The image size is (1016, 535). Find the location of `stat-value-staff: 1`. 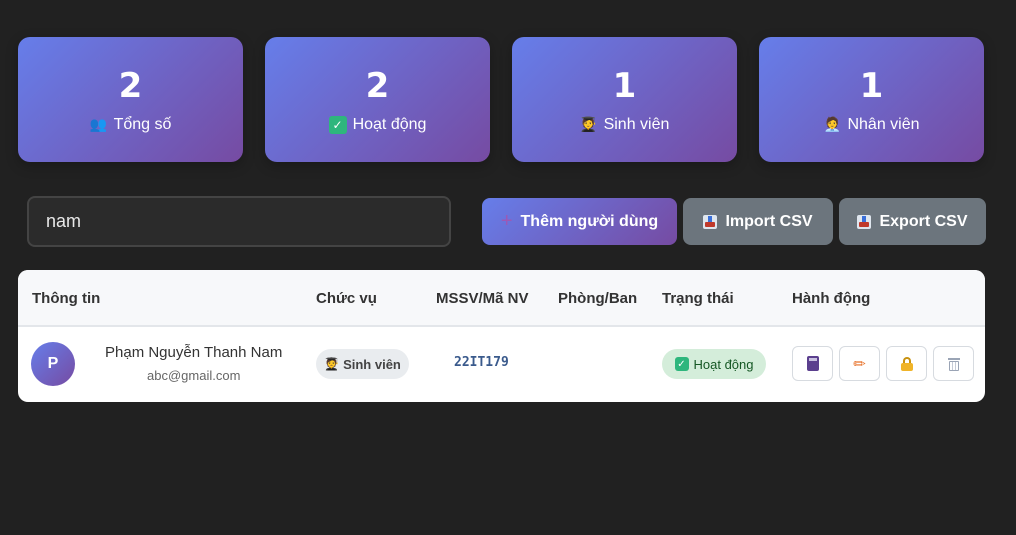

stat-value-staff: 1 is located at coordinates (871, 85).